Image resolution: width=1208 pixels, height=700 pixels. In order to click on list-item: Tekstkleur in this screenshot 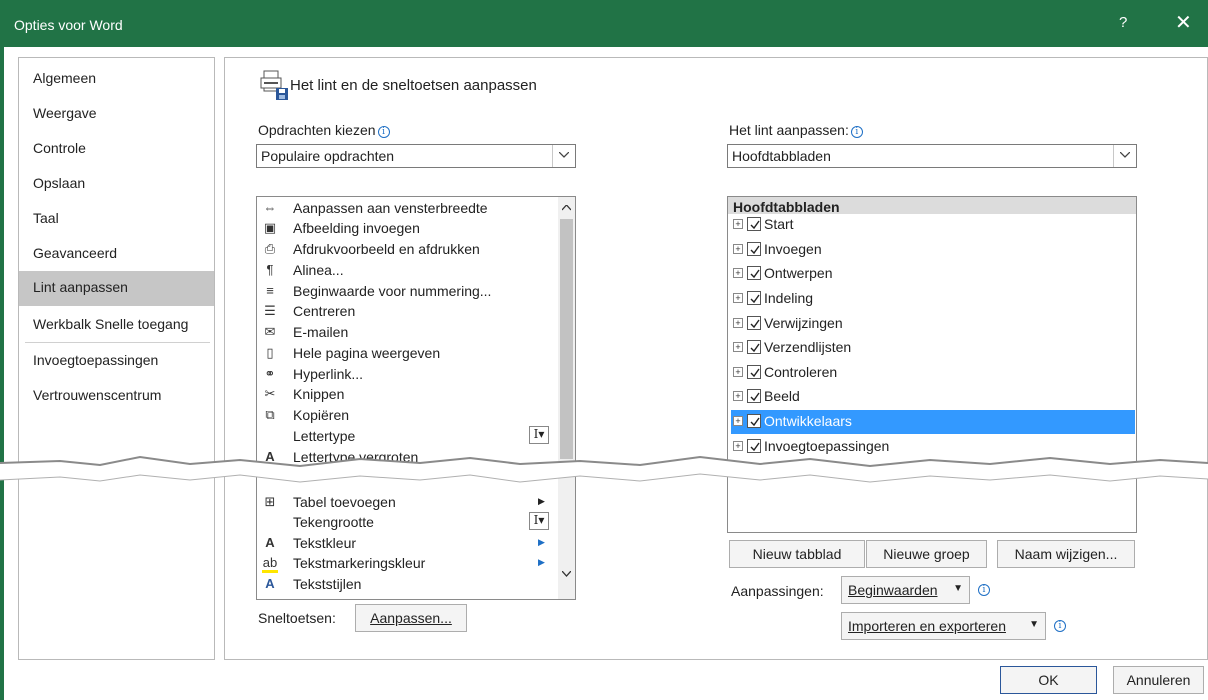, I will do `click(324, 543)`.